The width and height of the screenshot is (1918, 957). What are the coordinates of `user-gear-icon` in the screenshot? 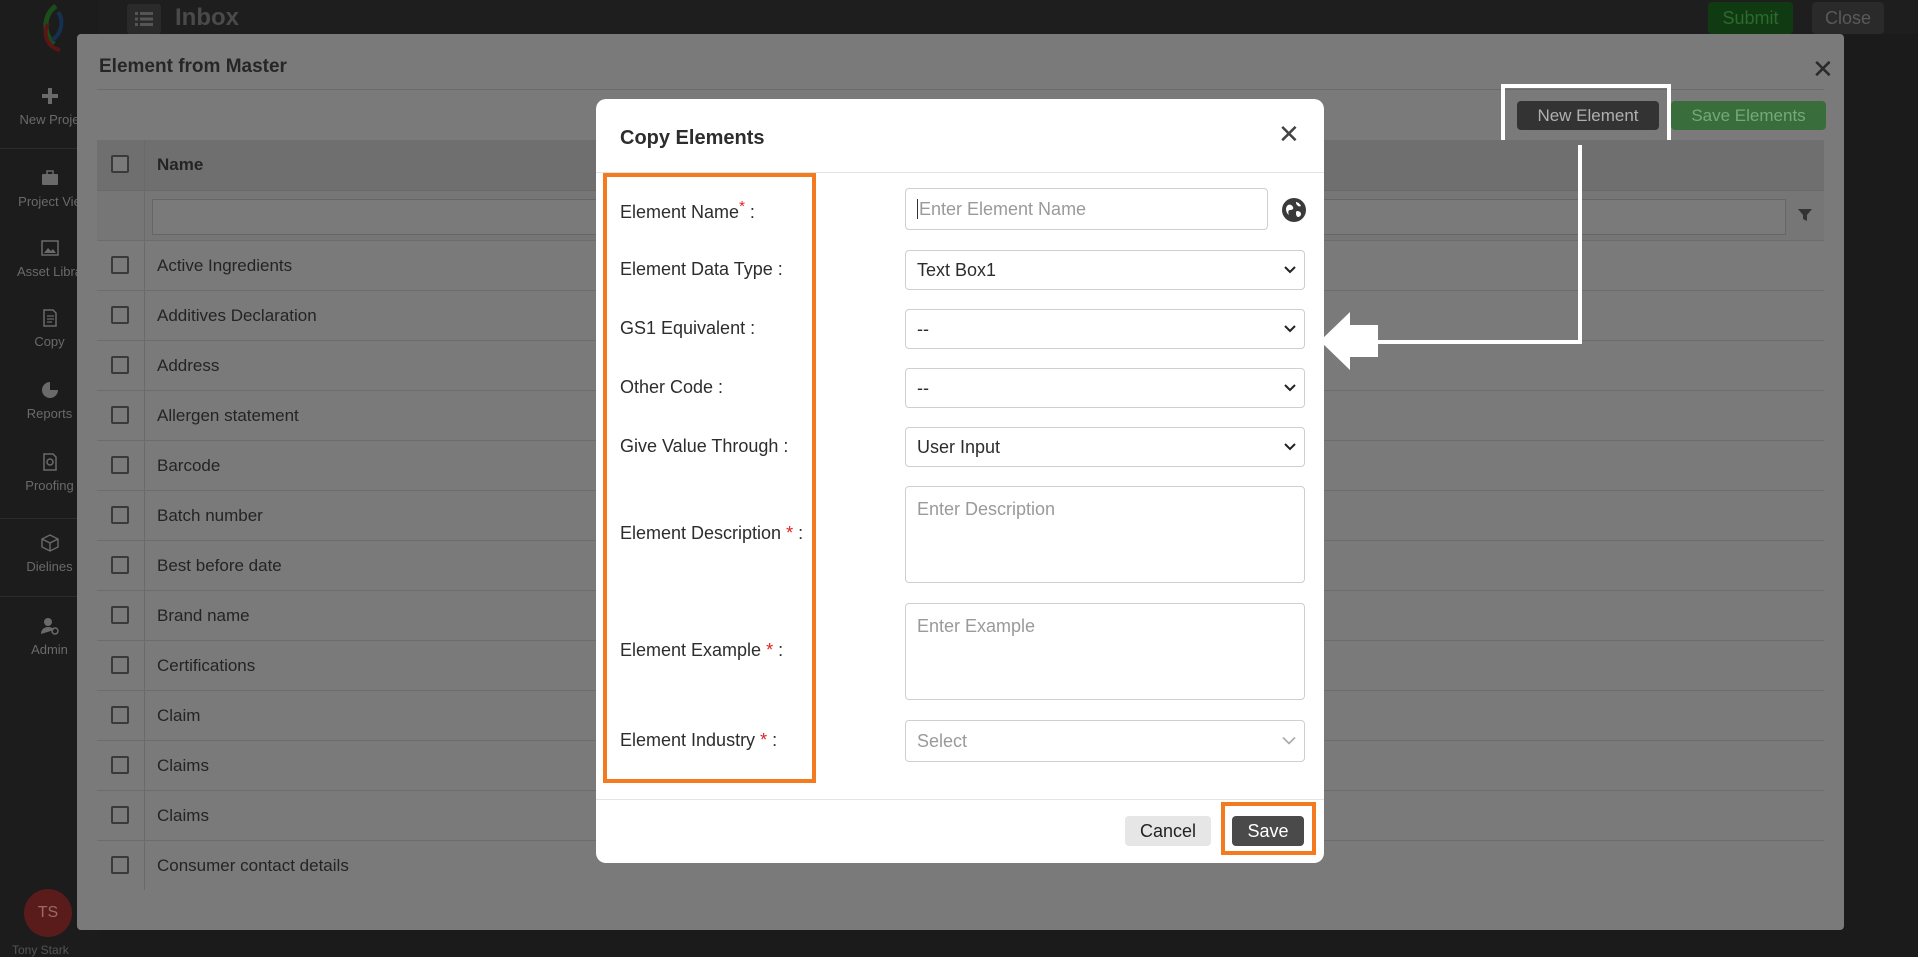 It's located at (49, 626).